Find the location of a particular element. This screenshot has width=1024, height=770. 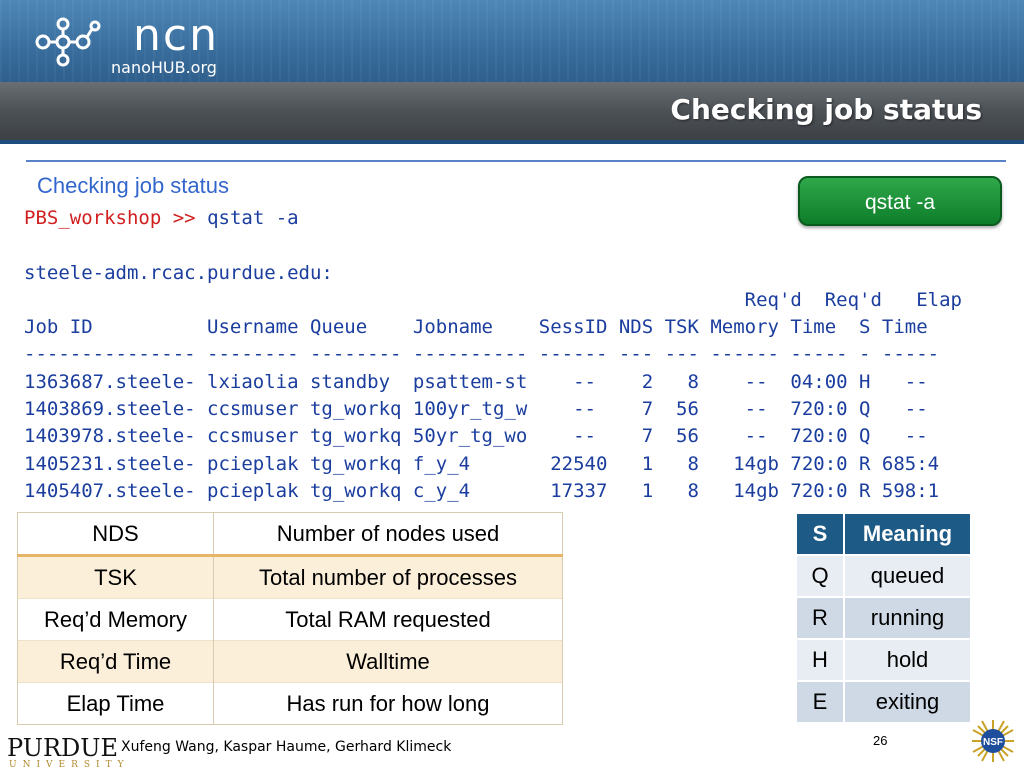

terminal-prompt-arrow: >> is located at coordinates (184, 218).